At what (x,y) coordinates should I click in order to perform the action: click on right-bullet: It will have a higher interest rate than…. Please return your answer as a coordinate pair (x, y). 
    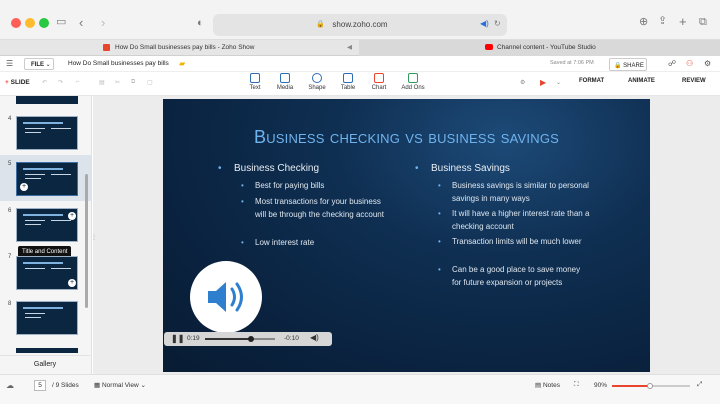
    Looking at the image, I should click on (517, 220).